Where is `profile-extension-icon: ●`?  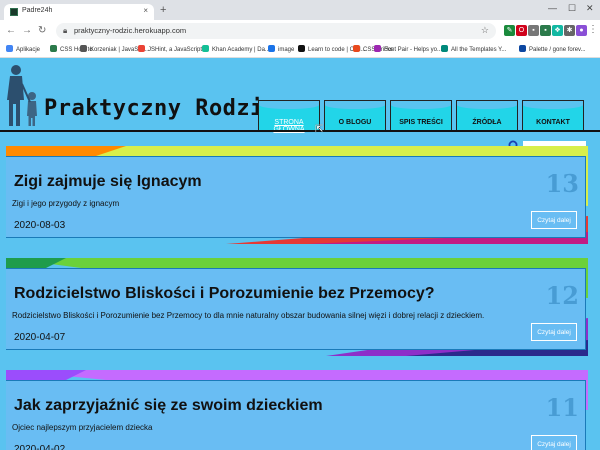 profile-extension-icon: ● is located at coordinates (581, 30).